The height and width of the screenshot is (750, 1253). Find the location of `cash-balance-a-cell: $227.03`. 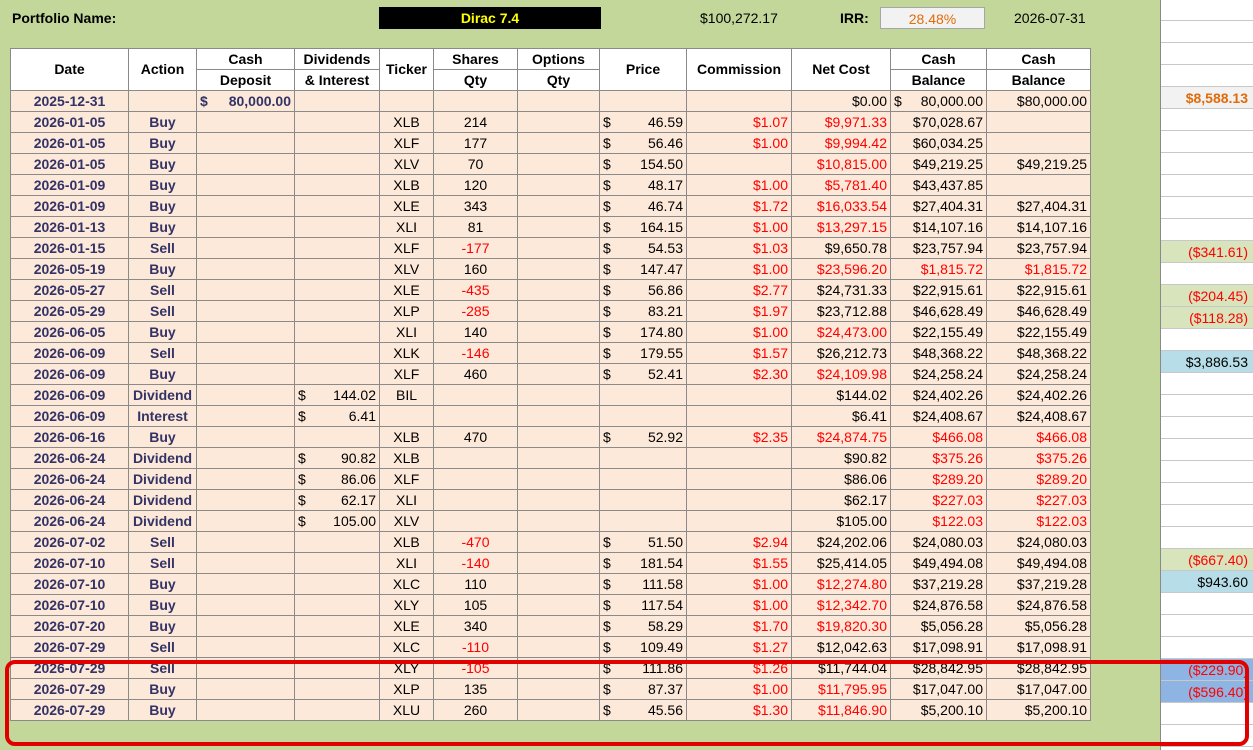

cash-balance-a-cell: $227.03 is located at coordinates (938, 500).